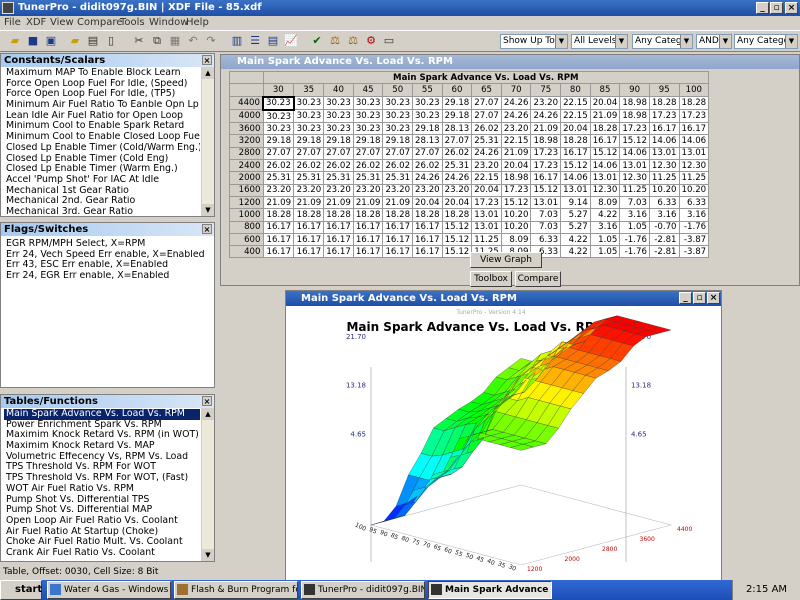  I want to click on tables_panel-item: Air Fuel Ratio At Startup (Choke), so click(102, 532).